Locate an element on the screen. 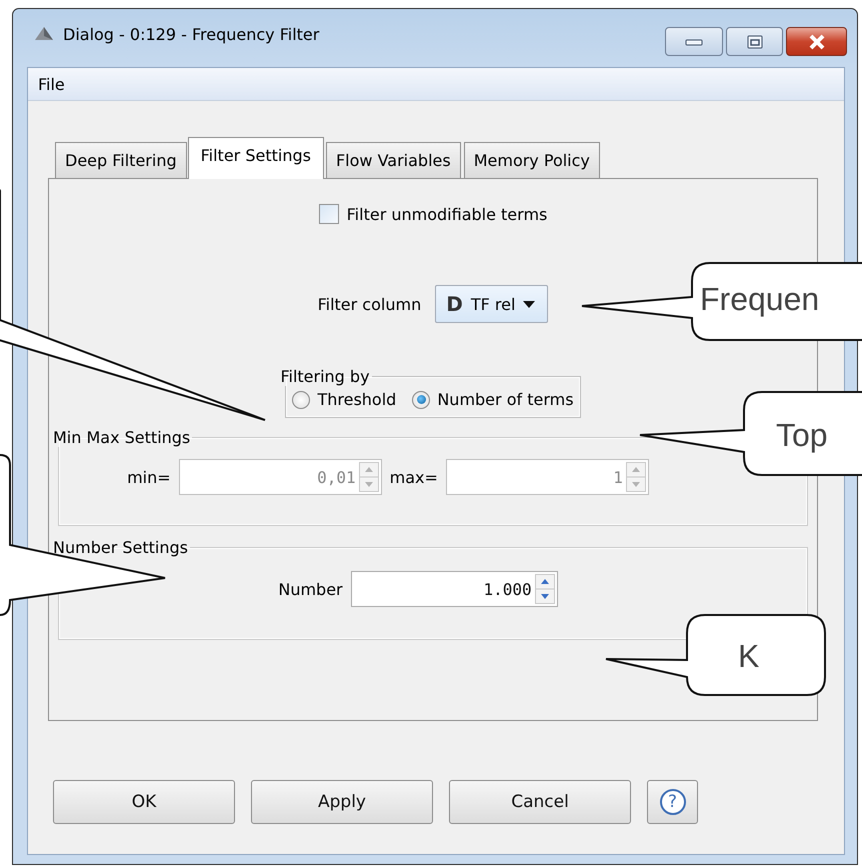  spinner-icon is located at coordinates (544, 589).